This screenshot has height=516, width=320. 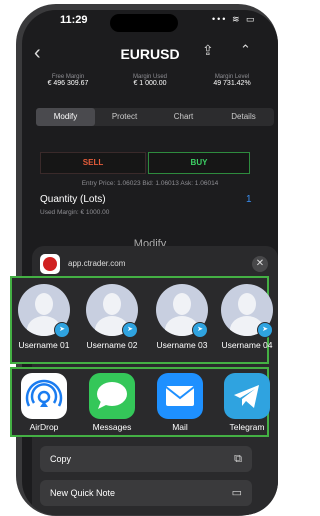 I want to click on stat-value: 49 731.42%, so click(x=232, y=83).